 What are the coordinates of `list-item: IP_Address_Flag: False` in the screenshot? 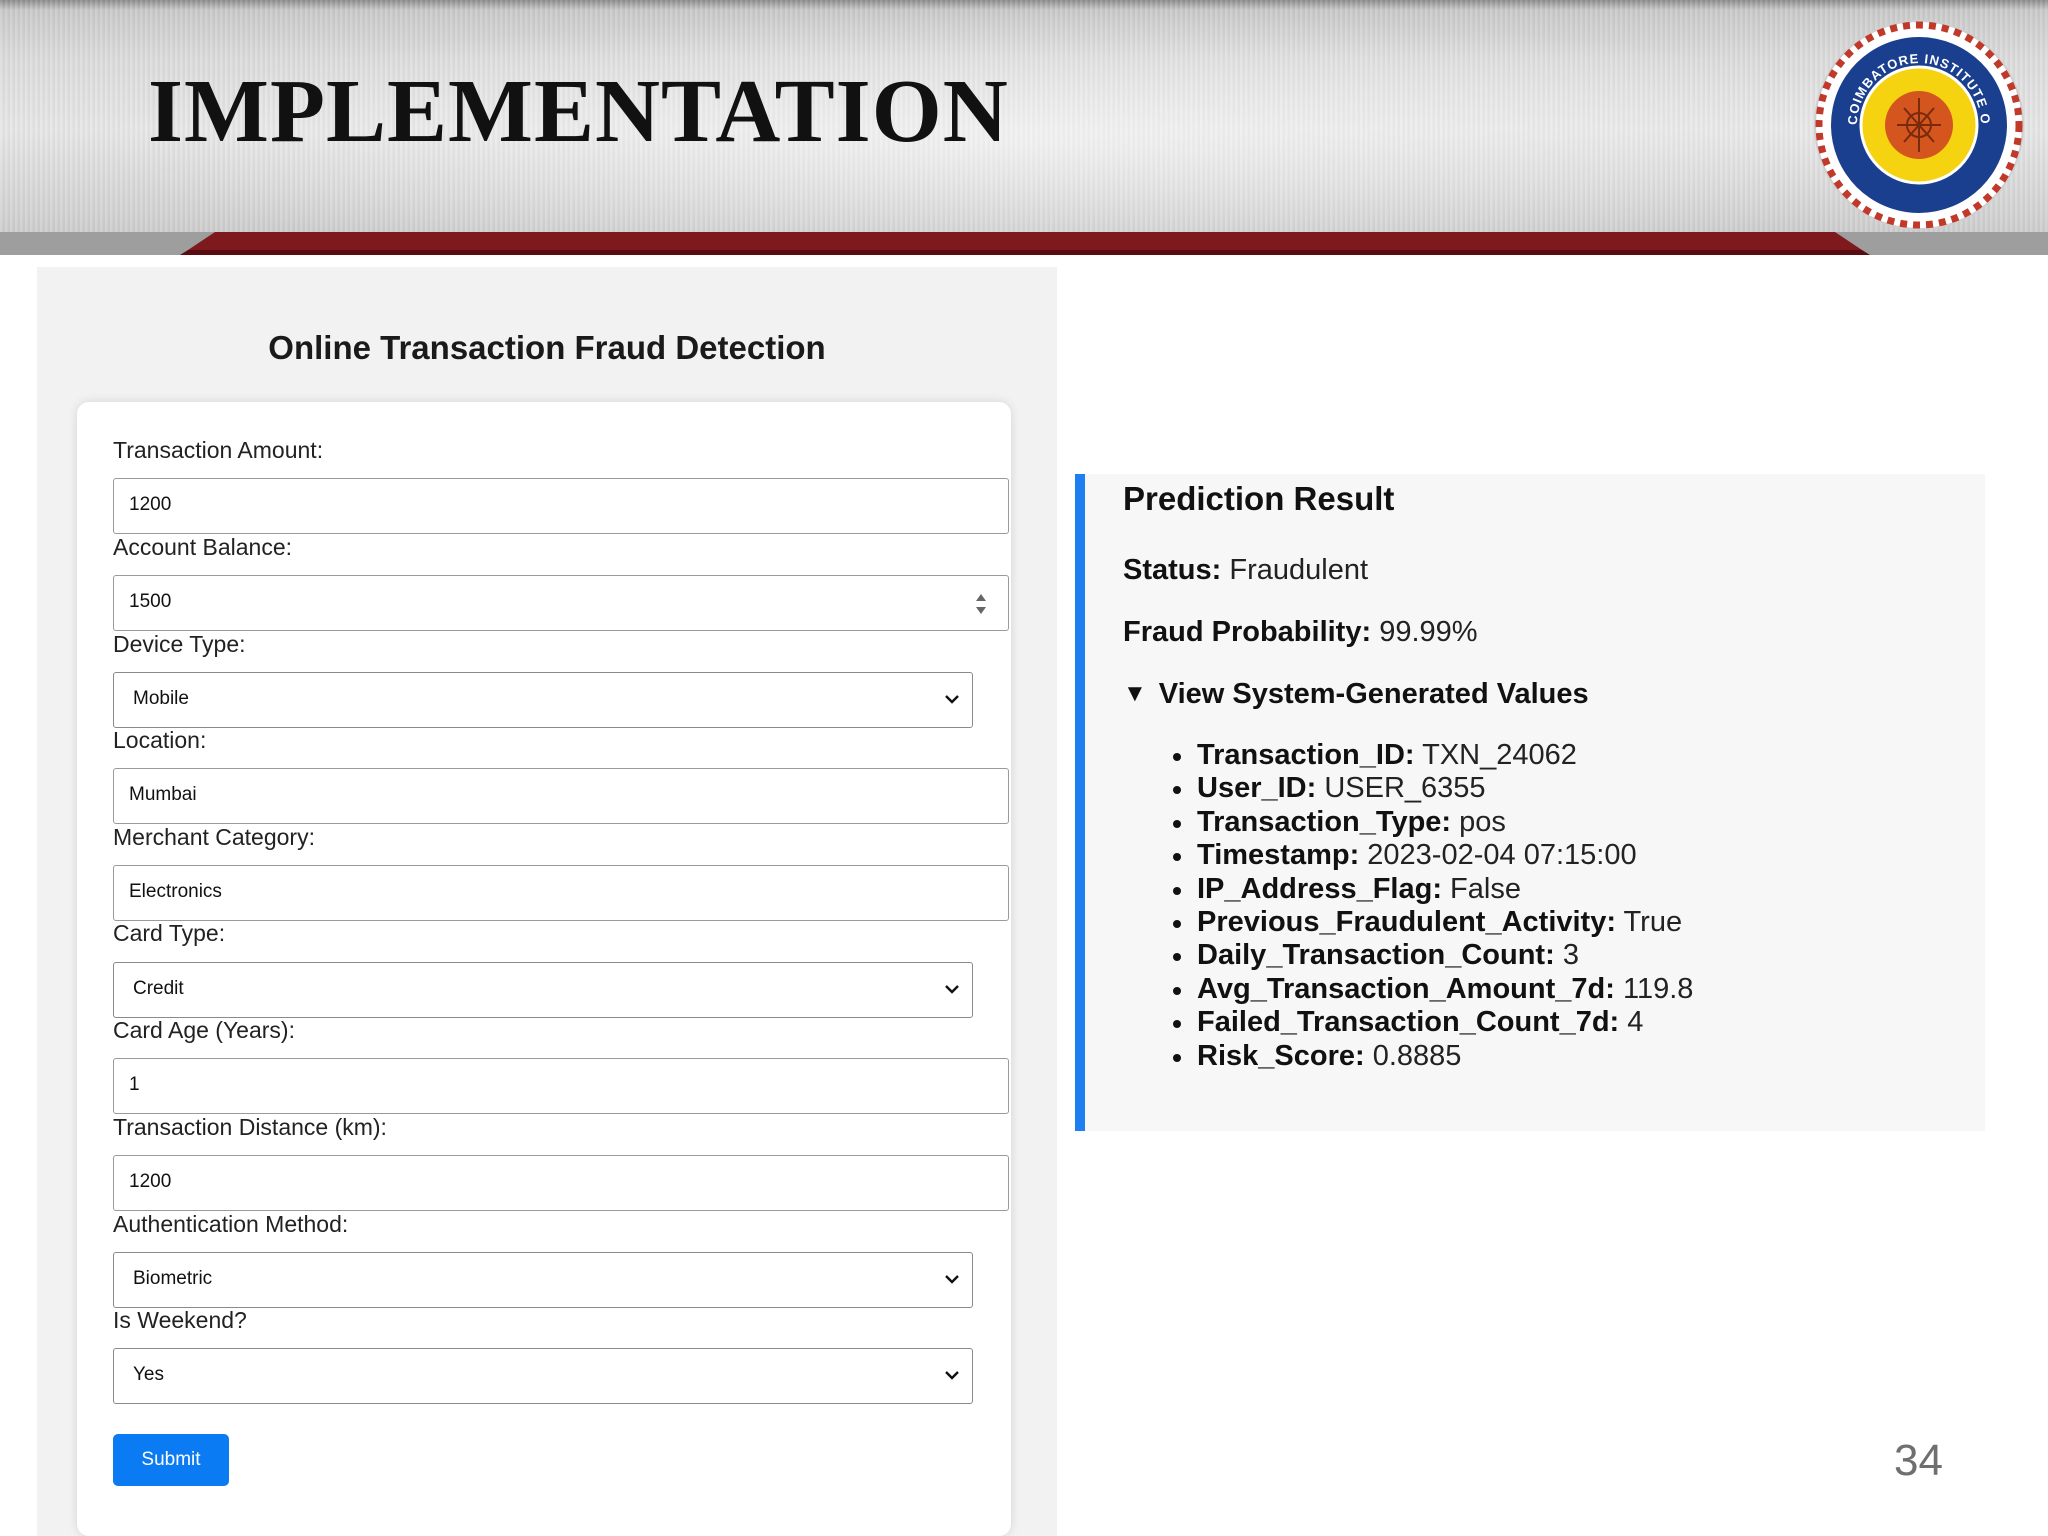 It's located at (1432, 889).